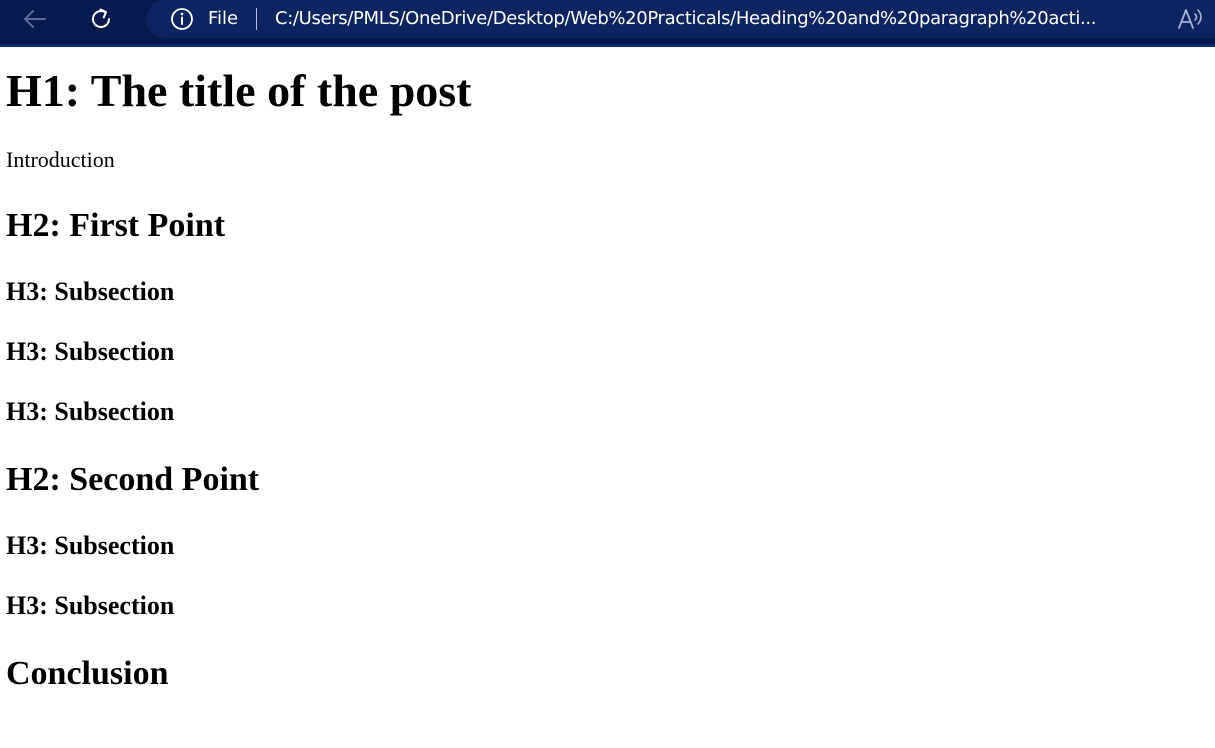  I want to click on site-scheme-label: File, so click(223, 19).